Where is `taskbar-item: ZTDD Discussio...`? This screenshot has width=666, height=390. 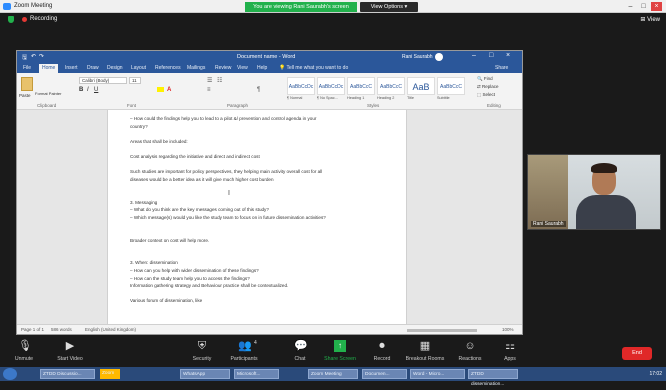
taskbar-item: ZTDD Discussio... is located at coordinates (67, 374).